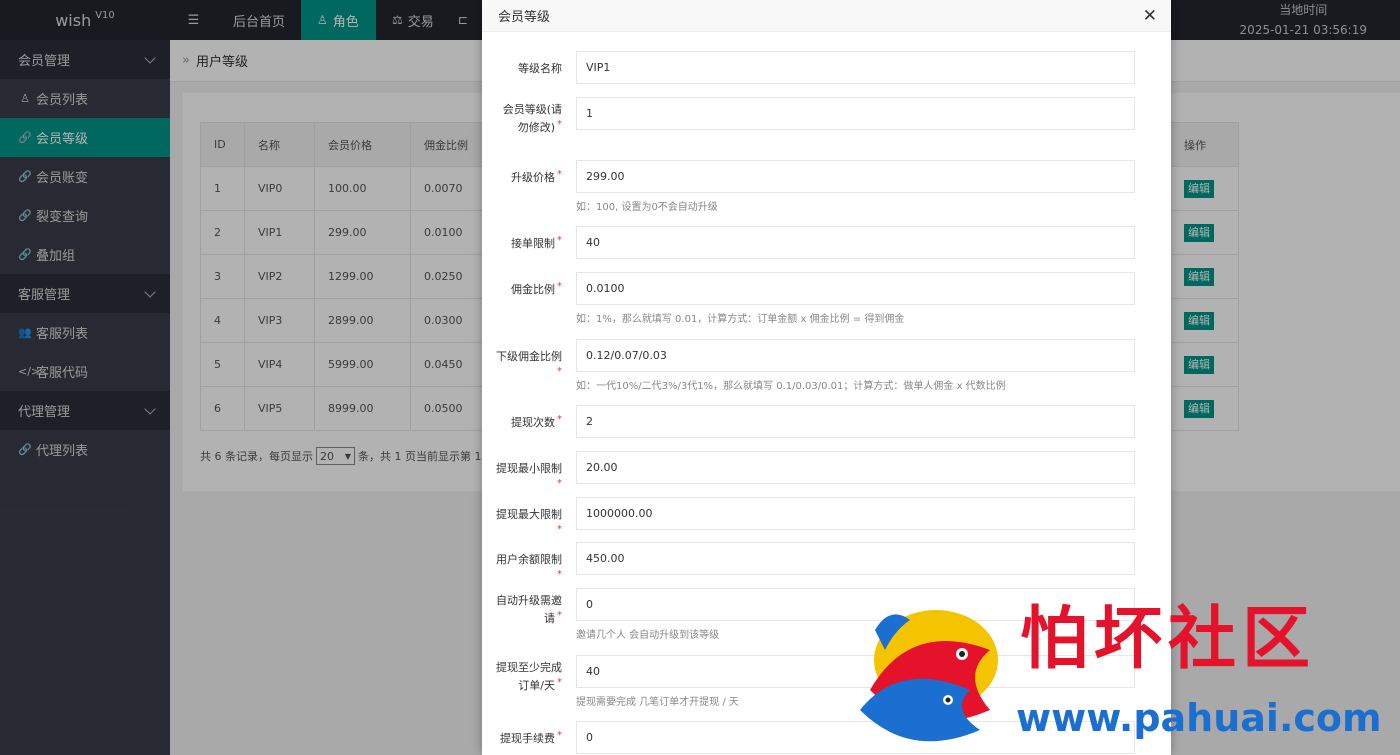 This screenshot has height=755, width=1400. Describe the element at coordinates (529, 559) in the screenshot. I see `field-label-text: 用户余额限制` at that location.